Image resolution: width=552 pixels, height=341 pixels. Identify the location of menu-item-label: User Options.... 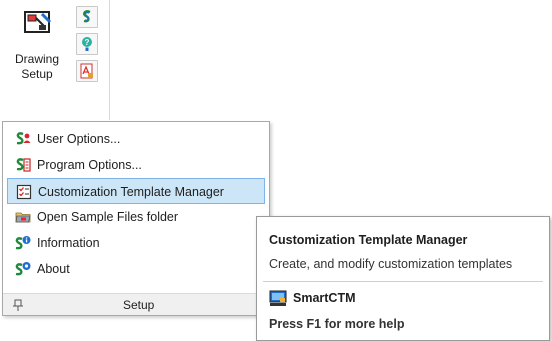
(79, 139).